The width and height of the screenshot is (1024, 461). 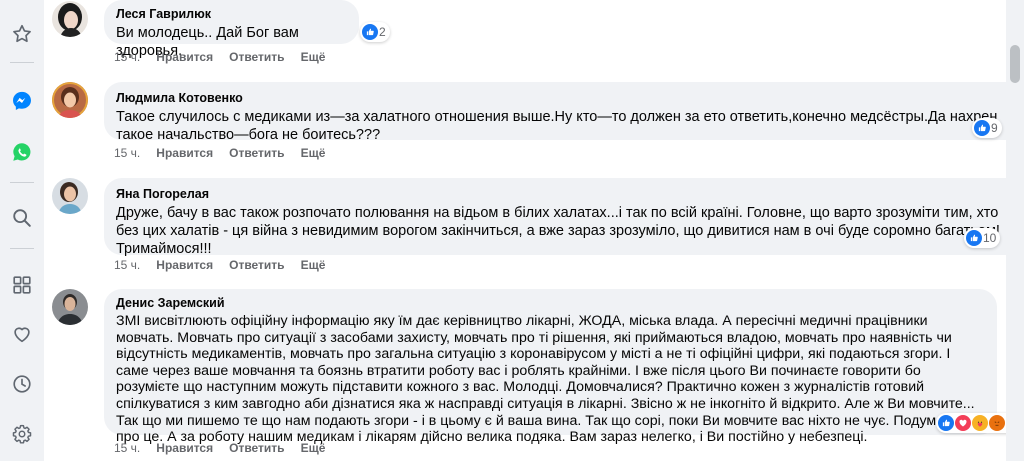 I want to click on left-sidebar, so click(x=22, y=230).